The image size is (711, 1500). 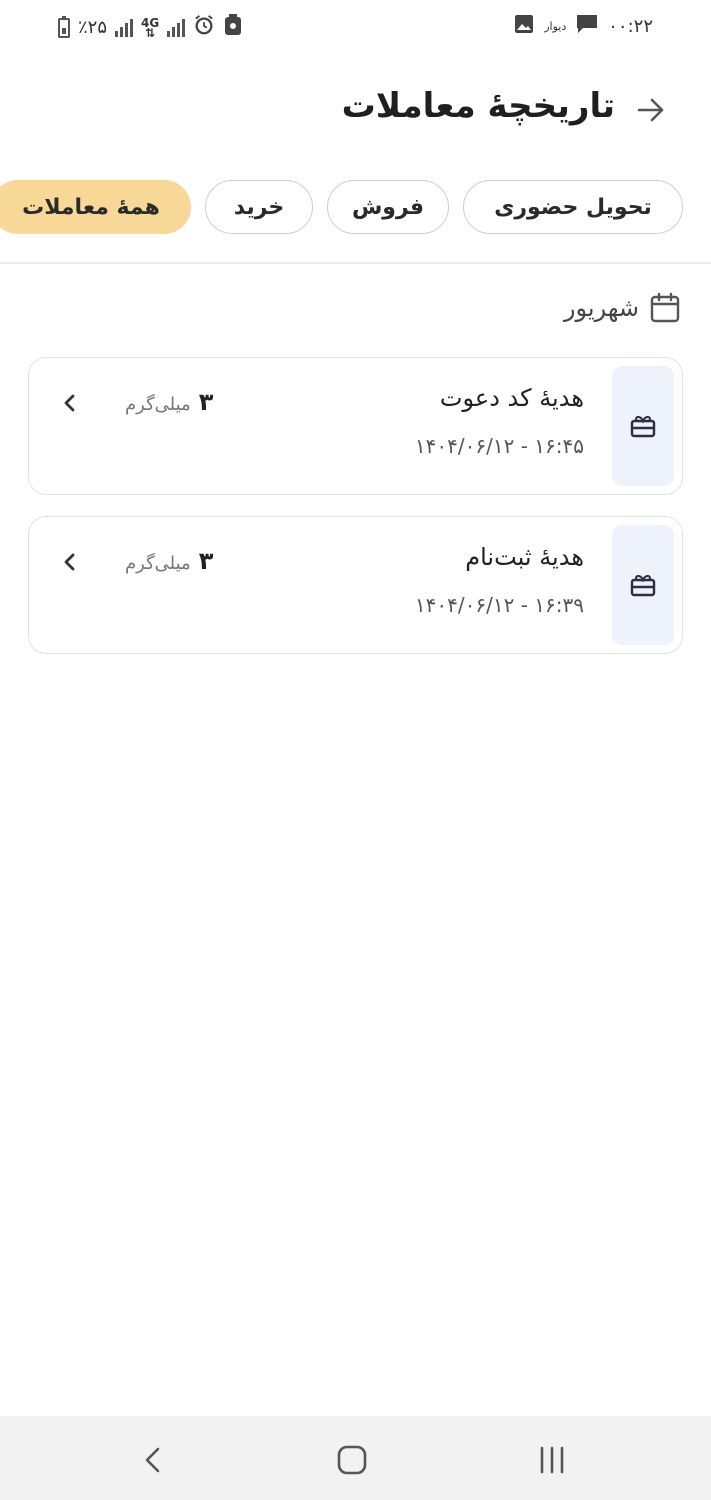 I want to click on clock: ۰۰:۲۲, so click(x=630, y=26).